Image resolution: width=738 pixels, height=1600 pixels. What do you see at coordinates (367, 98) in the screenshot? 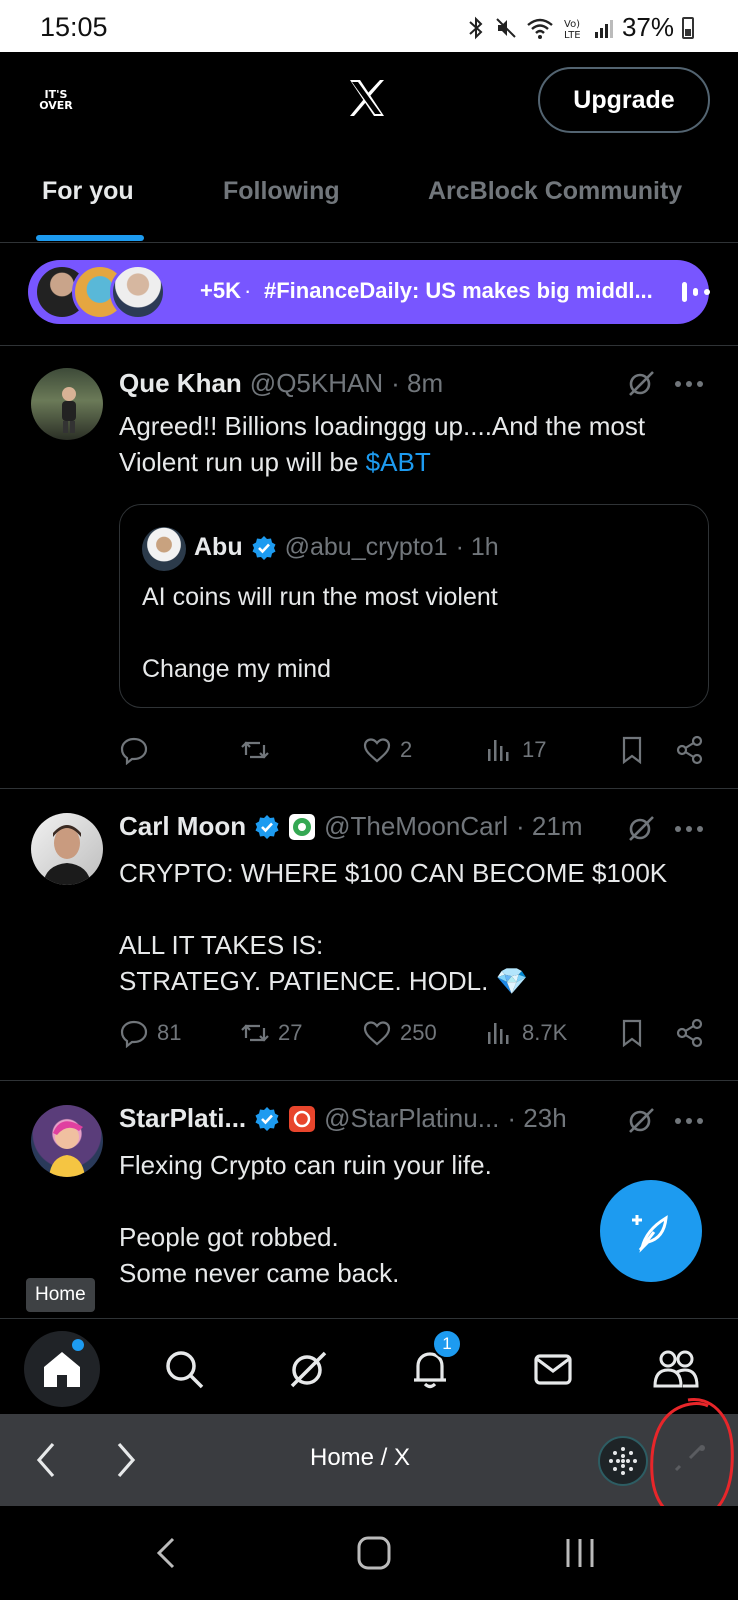
I see `x-logo-icon` at bounding box center [367, 98].